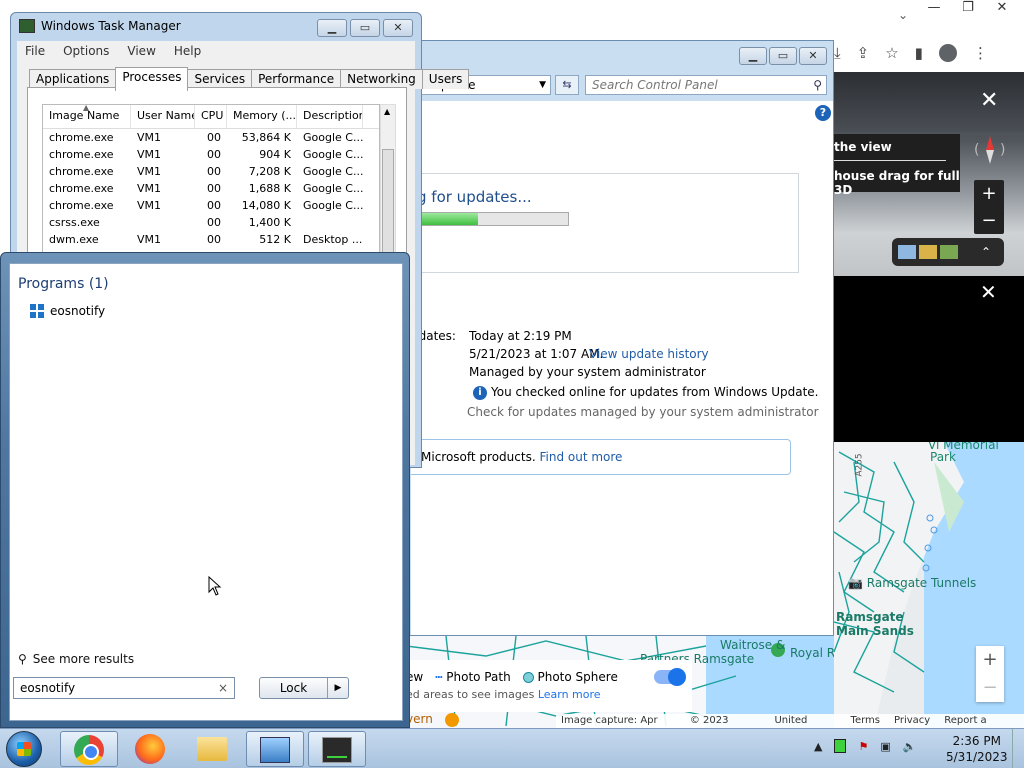 This screenshot has height=768, width=1024. Describe the element at coordinates (891, 53) in the screenshot. I see `star-icon: ☆` at that location.